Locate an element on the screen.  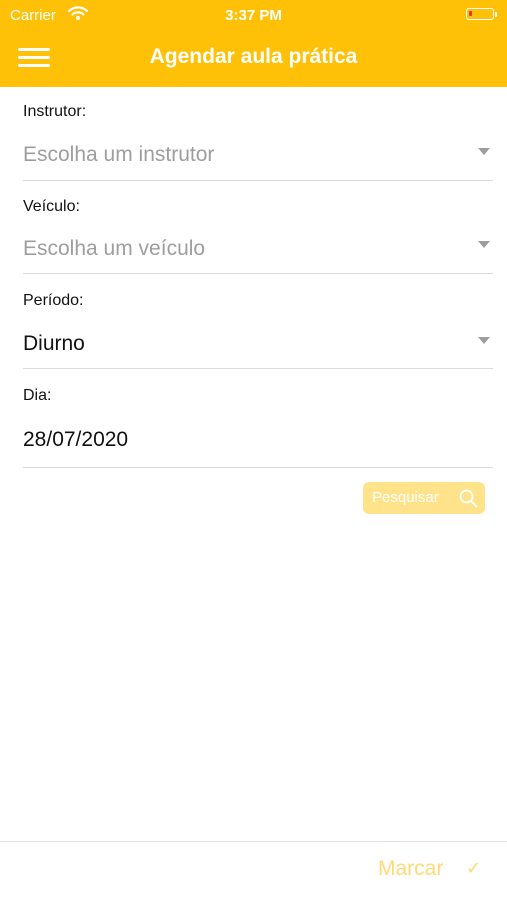
periodo-value: Diurno is located at coordinates (54, 343).